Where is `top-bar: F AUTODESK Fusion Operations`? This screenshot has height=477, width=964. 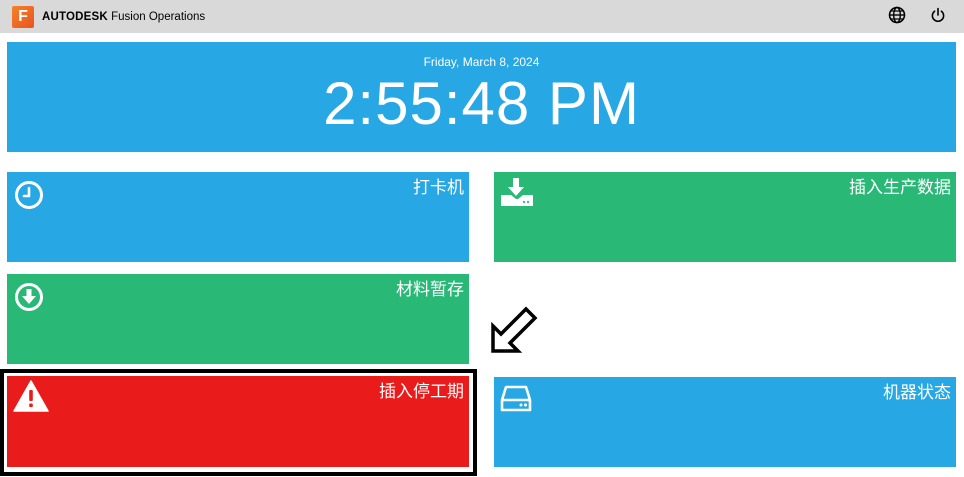
top-bar: F AUTODESK Fusion Operations is located at coordinates (482, 16).